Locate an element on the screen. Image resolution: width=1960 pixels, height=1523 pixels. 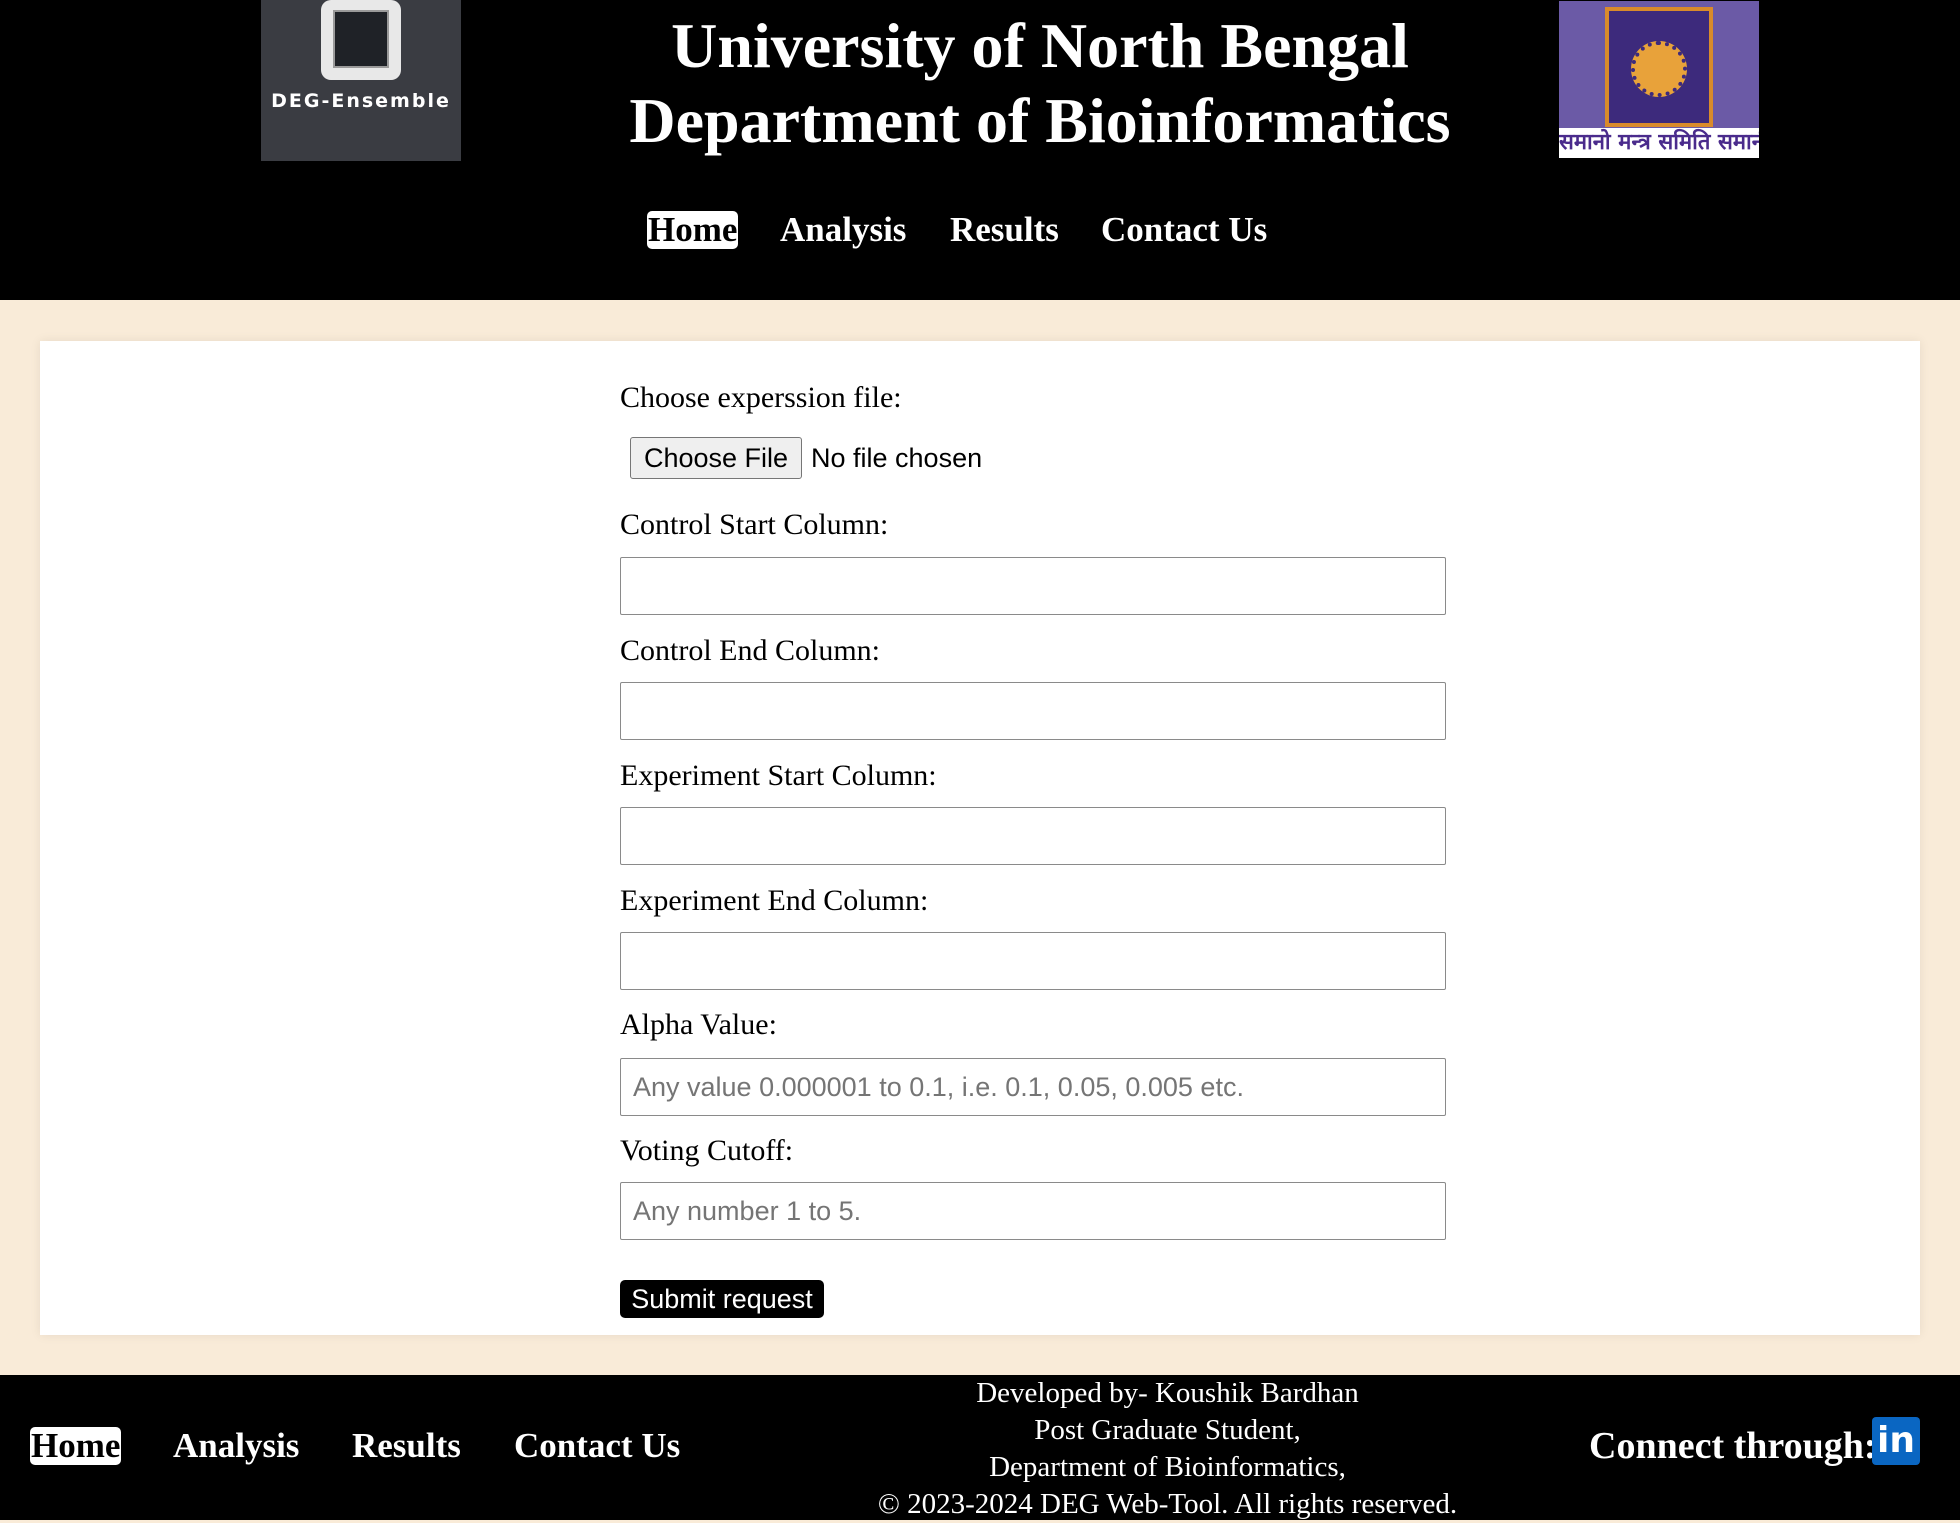
file-label: Choose experssion file: is located at coordinates (761, 397).